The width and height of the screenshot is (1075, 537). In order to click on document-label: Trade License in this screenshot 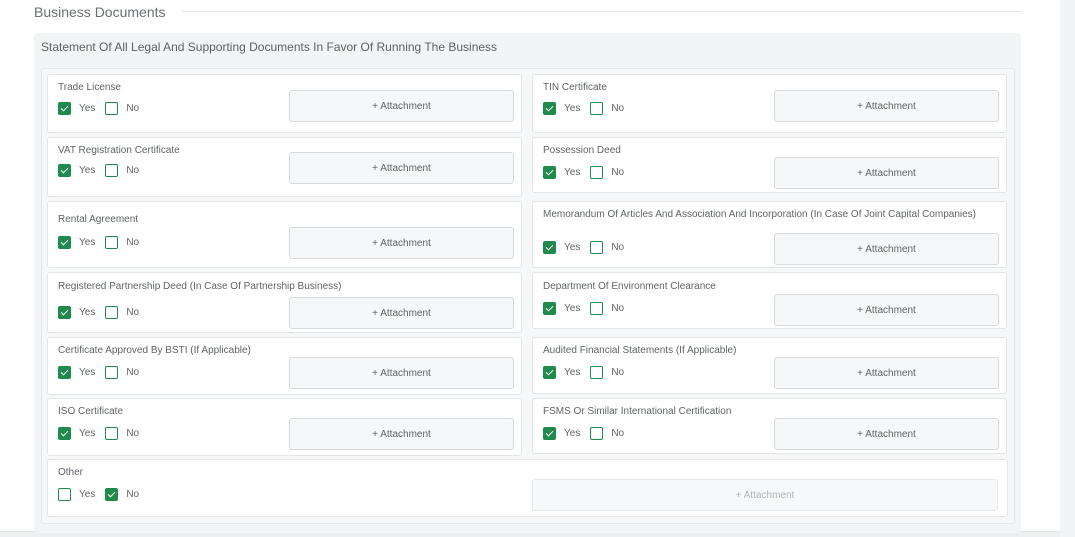, I will do `click(89, 87)`.